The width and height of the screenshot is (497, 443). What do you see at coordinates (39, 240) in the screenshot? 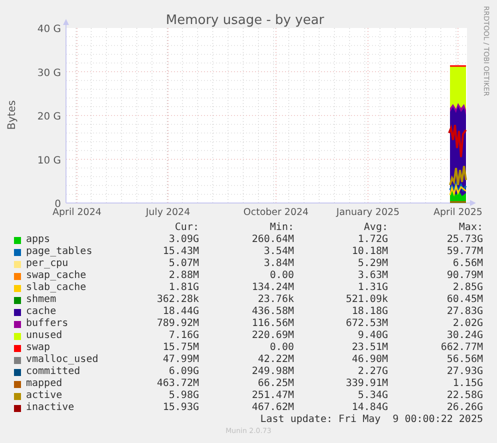
I see `legend-label: apps` at bounding box center [39, 240].